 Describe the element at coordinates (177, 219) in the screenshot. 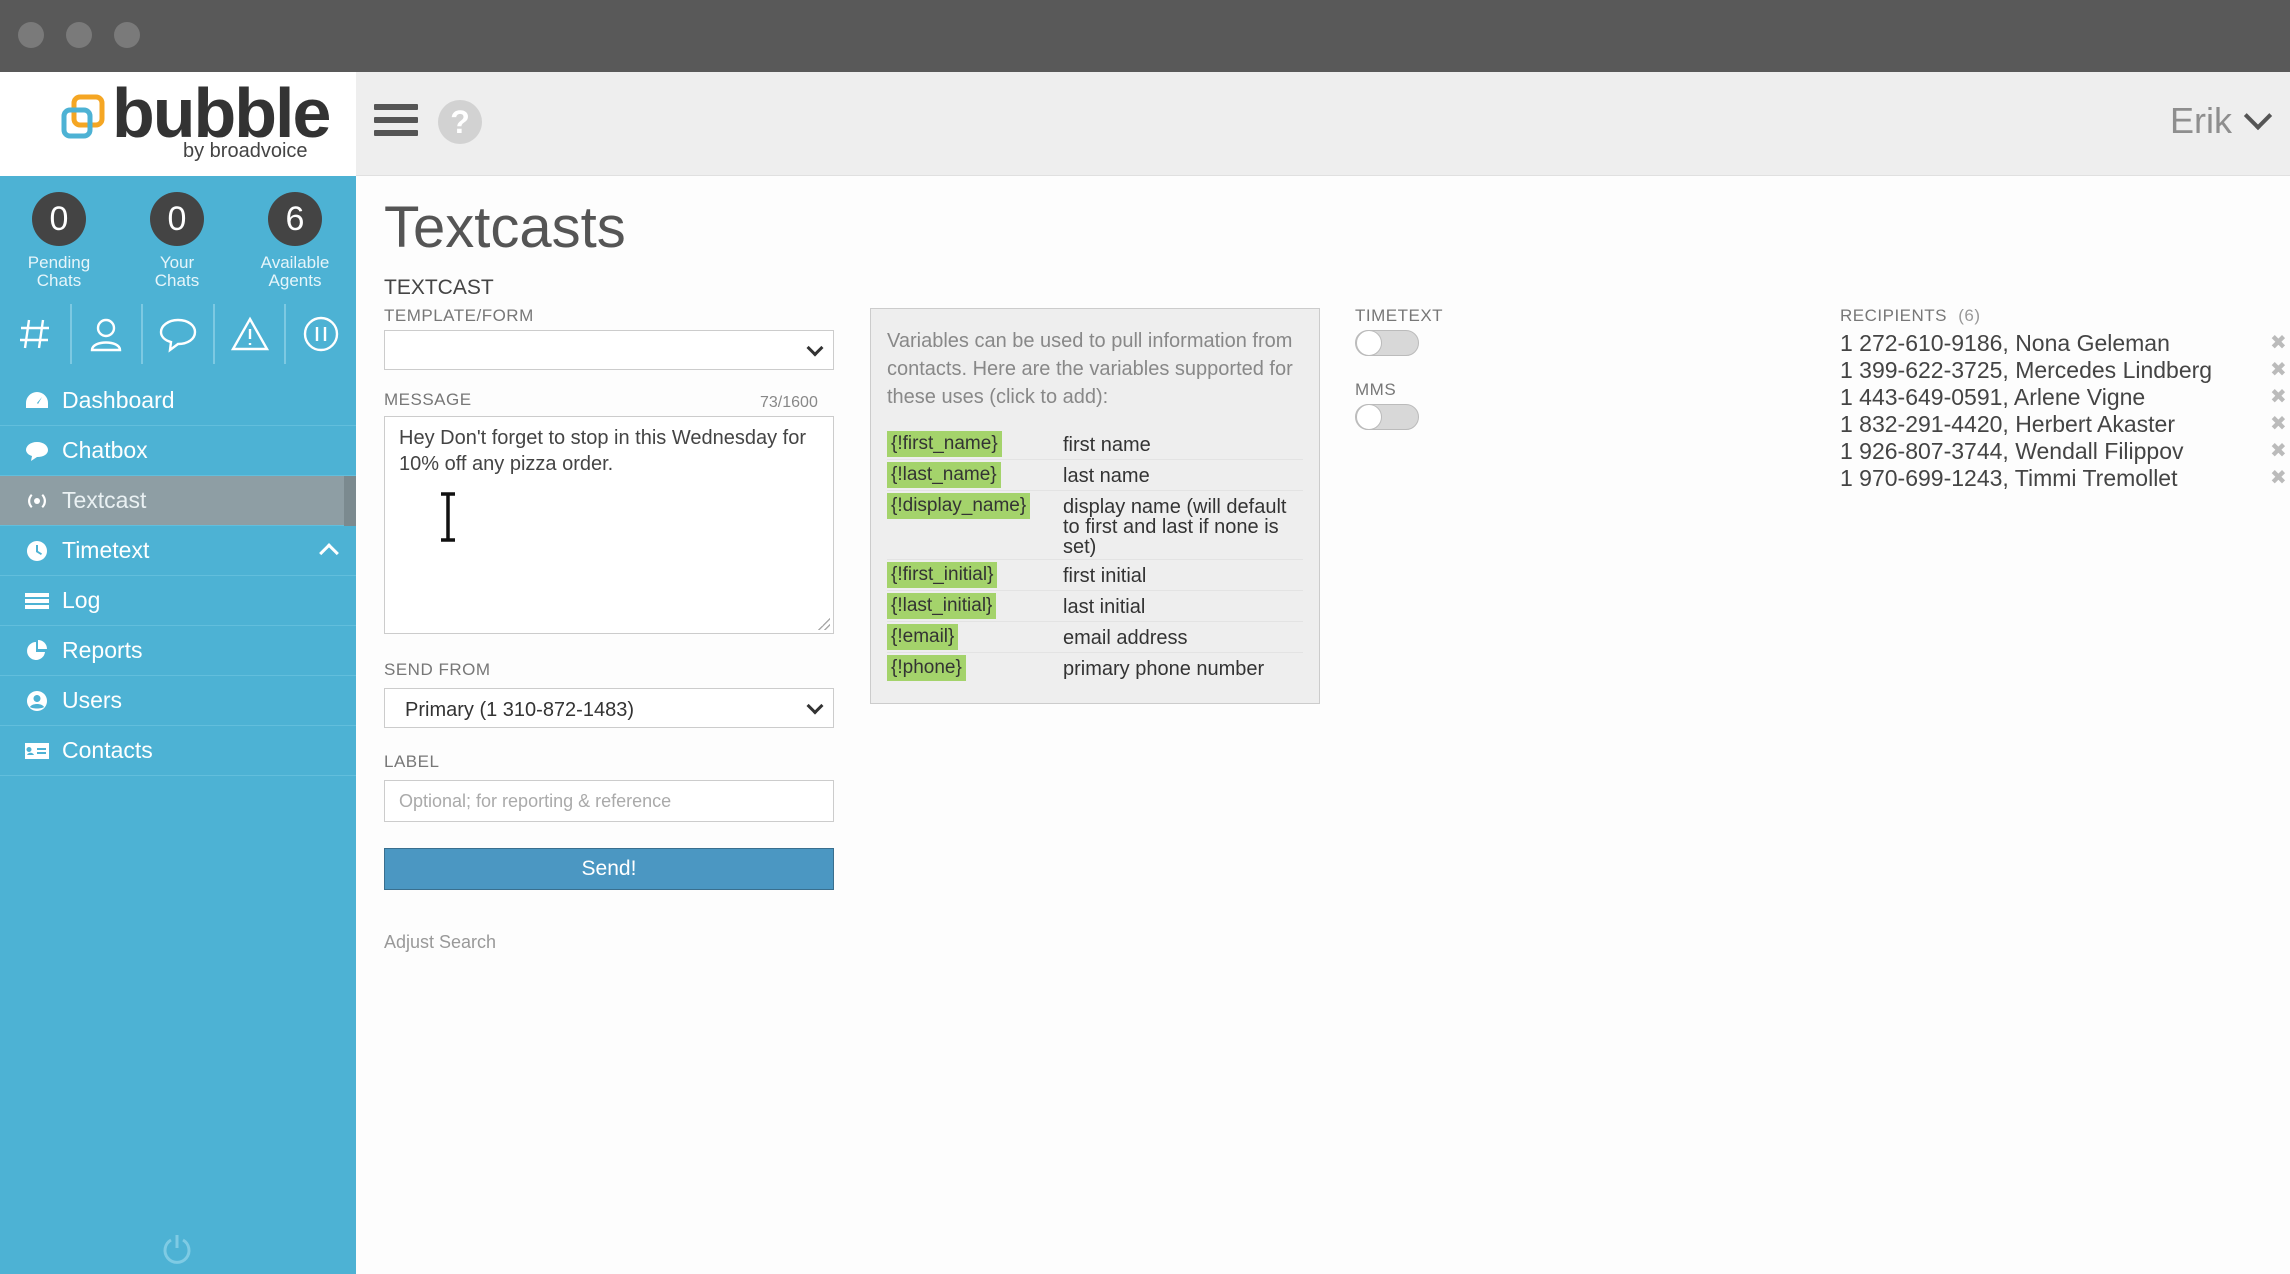

I see `stat-count: 0` at that location.